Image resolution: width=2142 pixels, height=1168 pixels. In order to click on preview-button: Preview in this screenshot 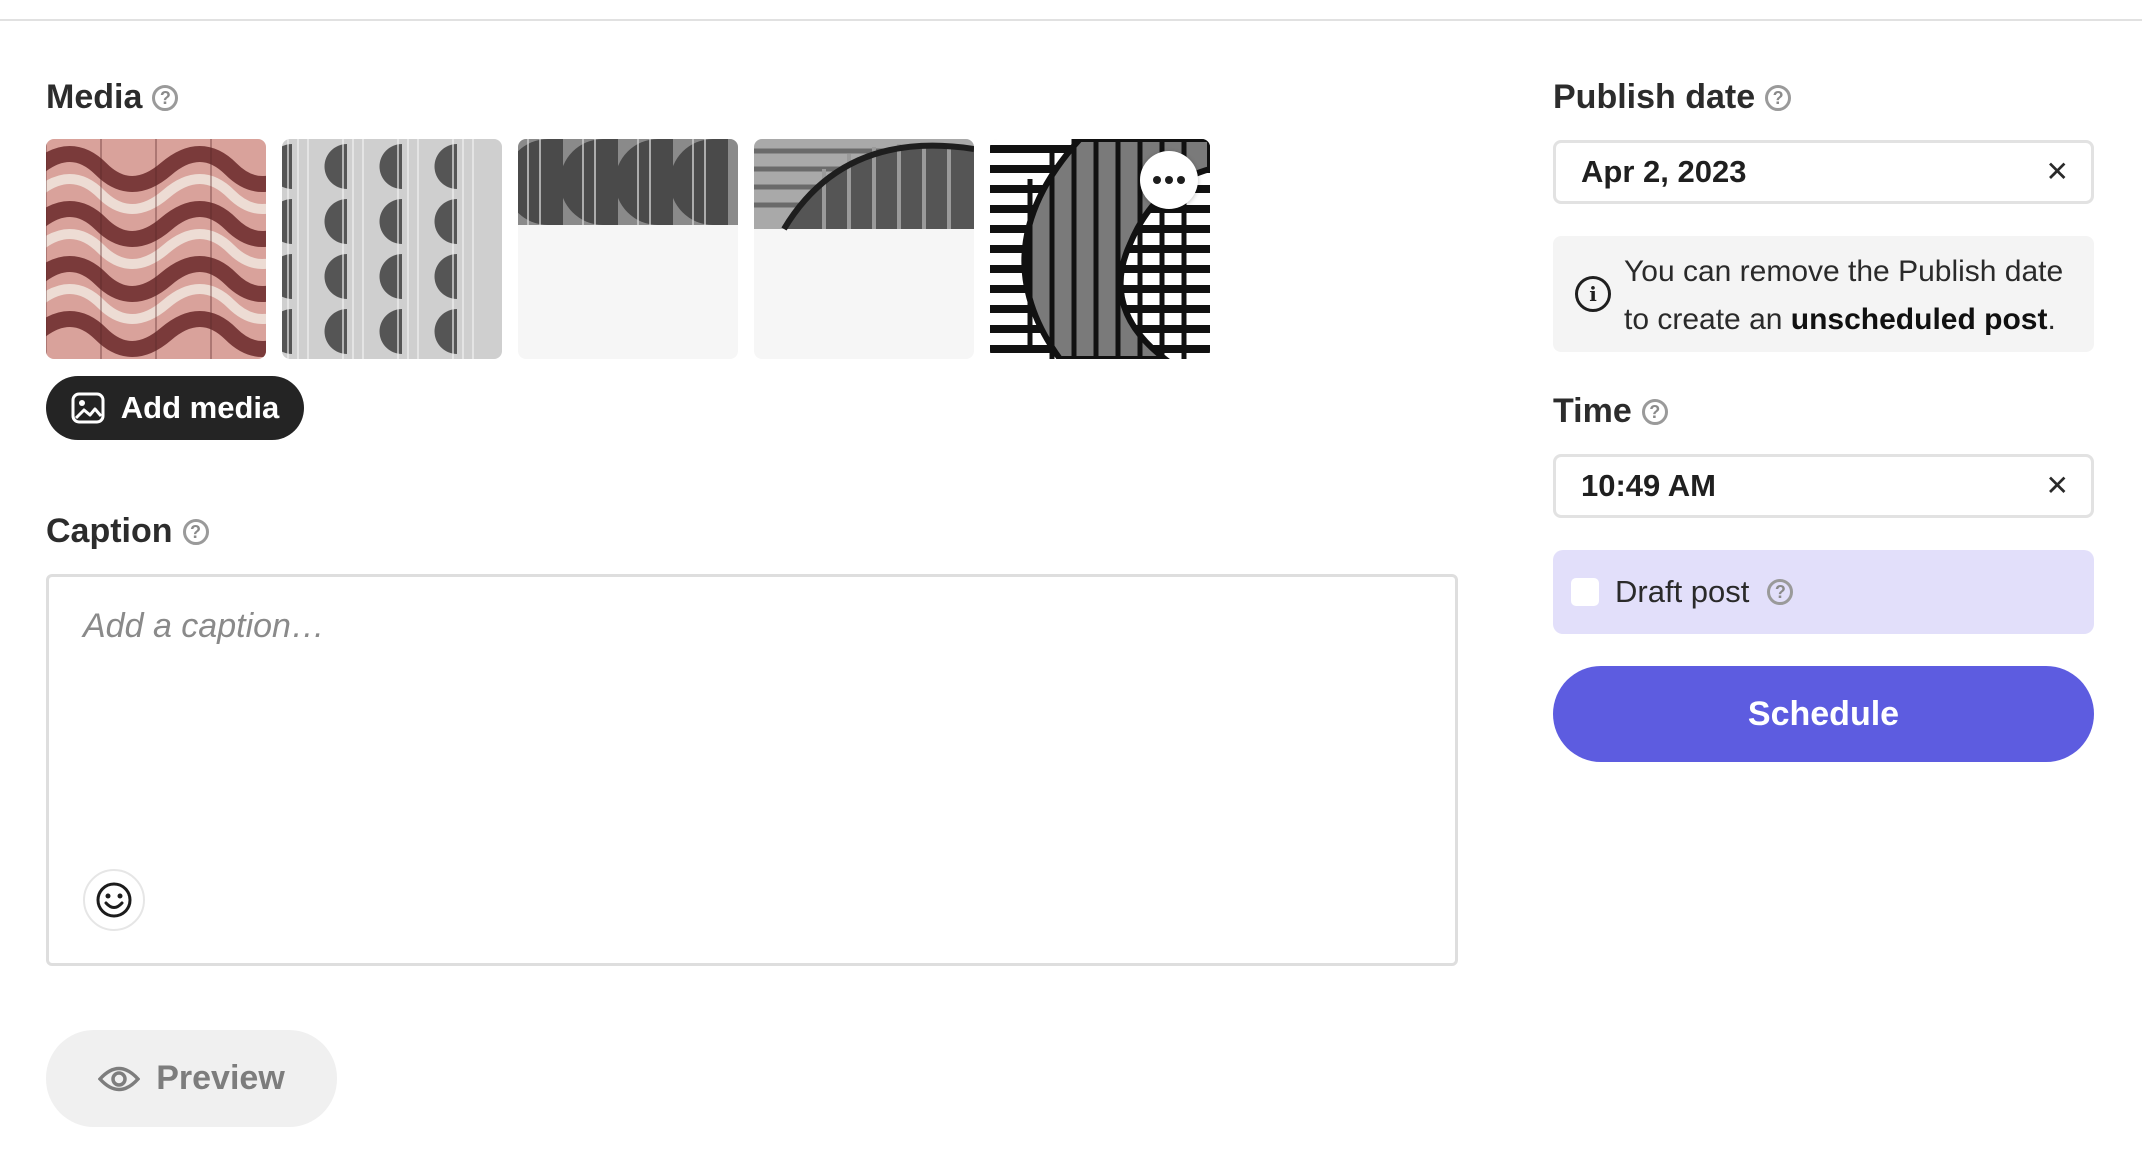, I will do `click(191, 1078)`.